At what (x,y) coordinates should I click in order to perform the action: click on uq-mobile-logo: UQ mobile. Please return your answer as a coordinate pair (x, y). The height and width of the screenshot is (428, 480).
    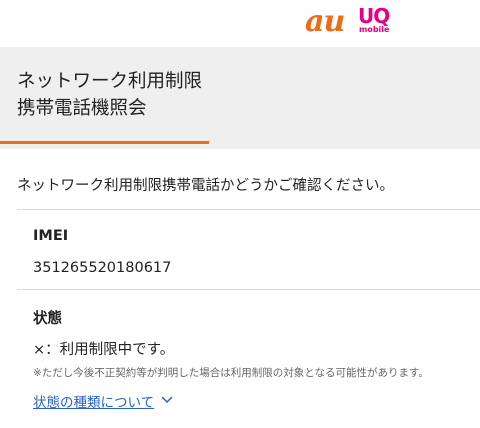
    Looking at the image, I should click on (378, 21).